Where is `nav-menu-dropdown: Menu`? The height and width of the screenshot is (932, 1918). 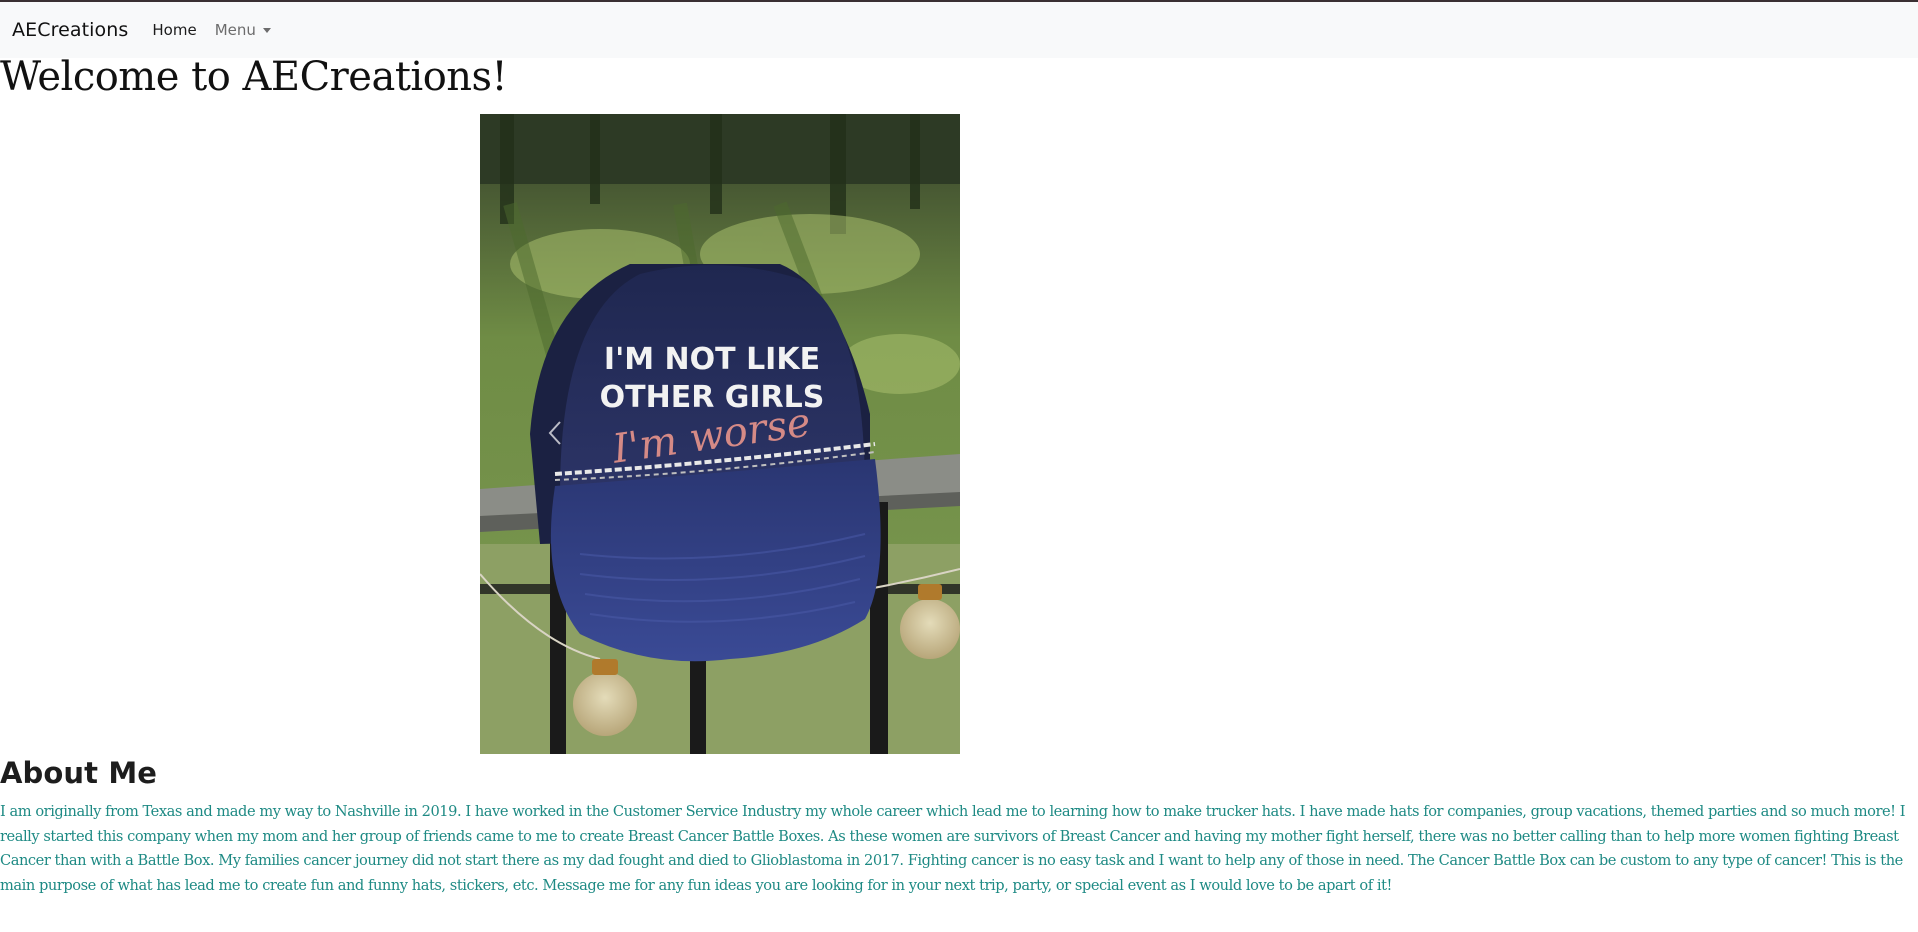
nav-menu-dropdown: Menu is located at coordinates (243, 30).